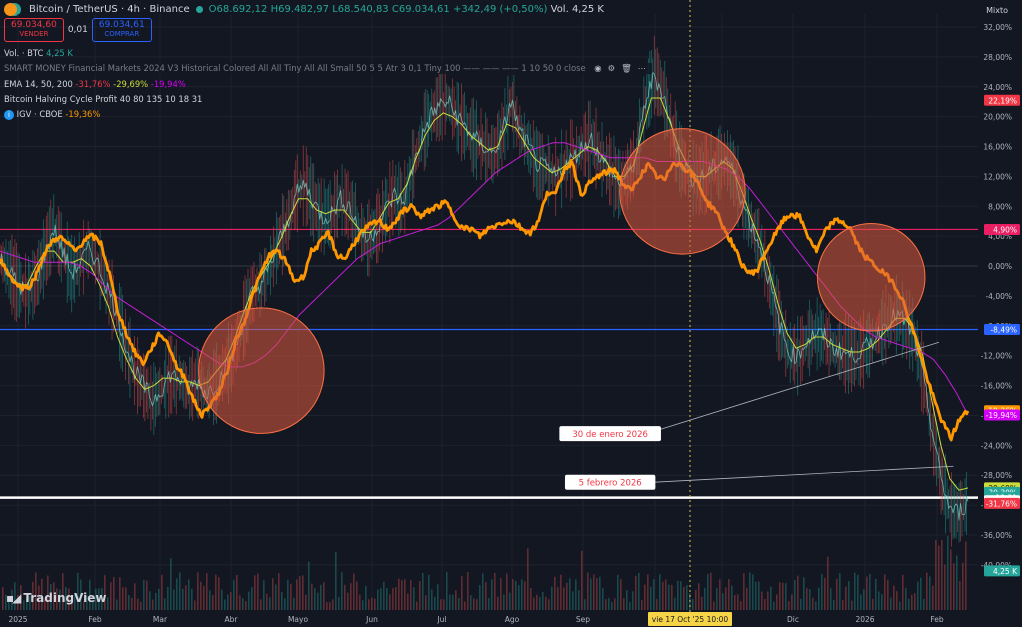  What do you see at coordinates (360, 9) in the screenshot?
I see `low-value: L68.540,83` at bounding box center [360, 9].